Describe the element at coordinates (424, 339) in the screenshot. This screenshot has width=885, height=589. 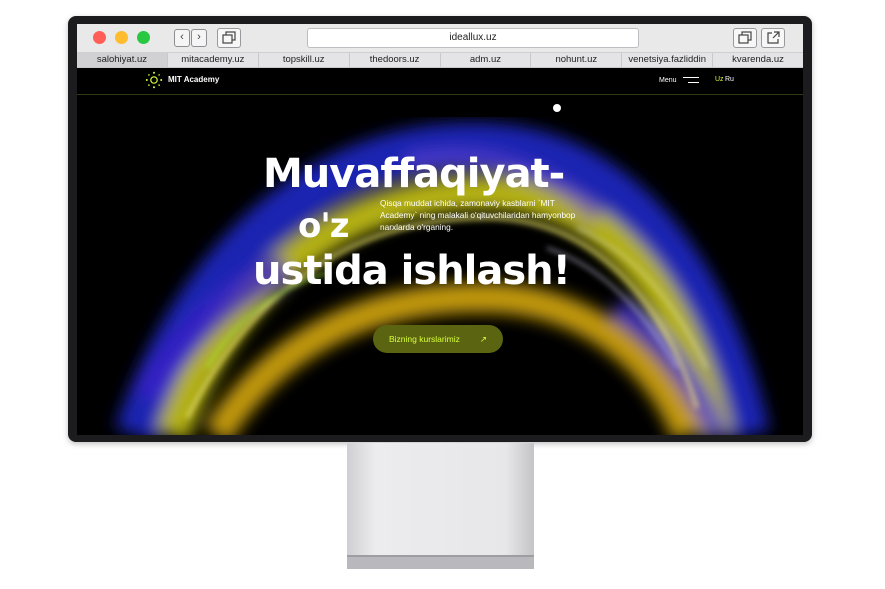
I see `courses-button-label: Bizning kurslarimiz` at that location.